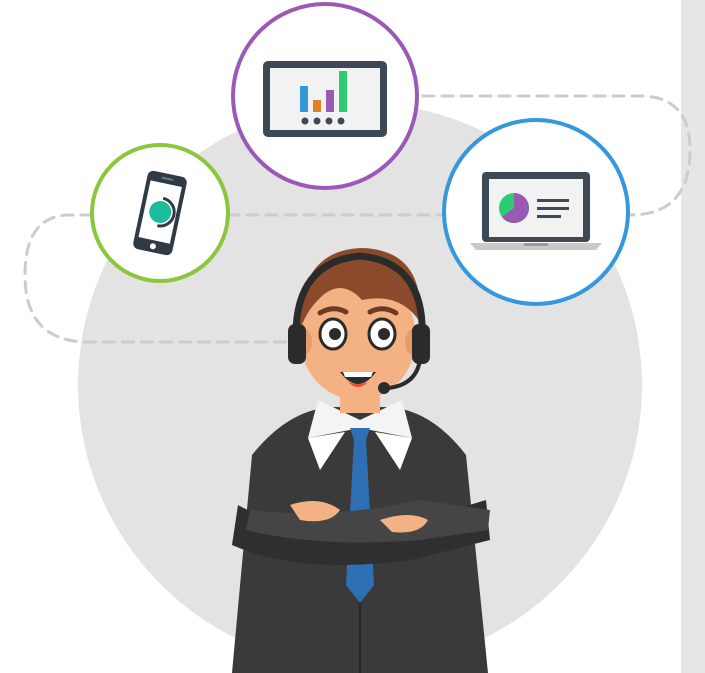  What do you see at coordinates (693, 336) in the screenshot?
I see `side-panel` at bounding box center [693, 336].